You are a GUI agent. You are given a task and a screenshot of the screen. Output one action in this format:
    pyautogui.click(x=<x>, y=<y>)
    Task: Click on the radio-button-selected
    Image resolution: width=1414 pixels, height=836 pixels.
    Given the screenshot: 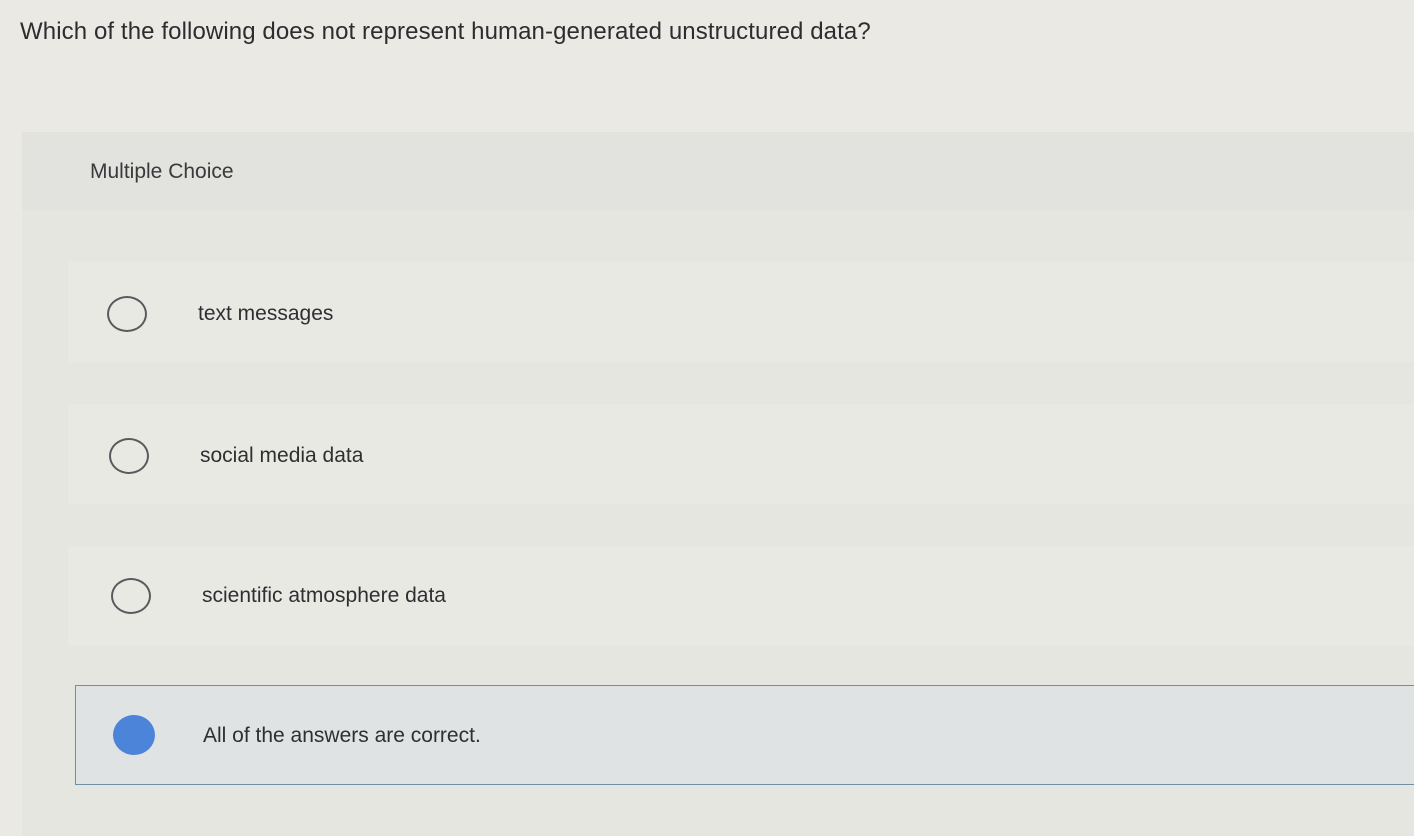 What is the action you would take?
    pyautogui.click(x=134, y=735)
    